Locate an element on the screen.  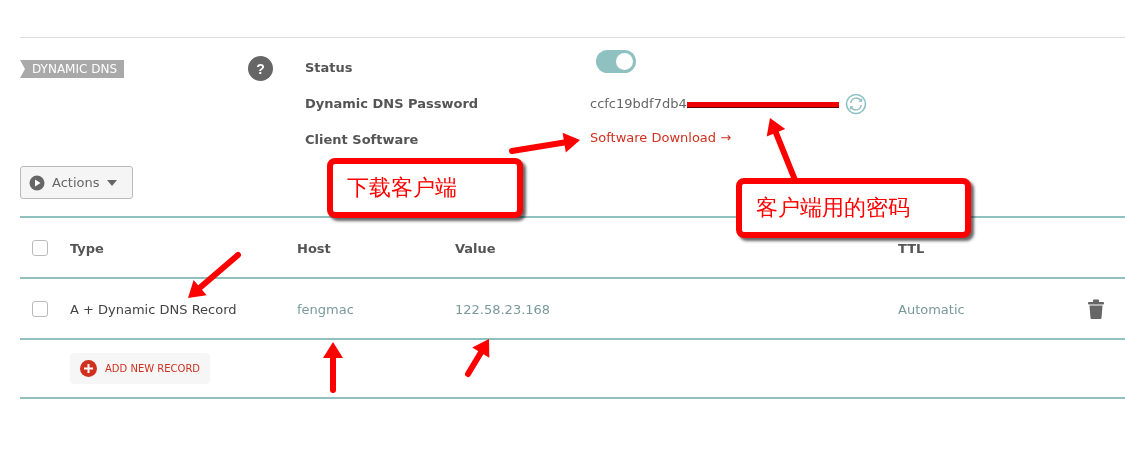
play-icon is located at coordinates (37, 182).